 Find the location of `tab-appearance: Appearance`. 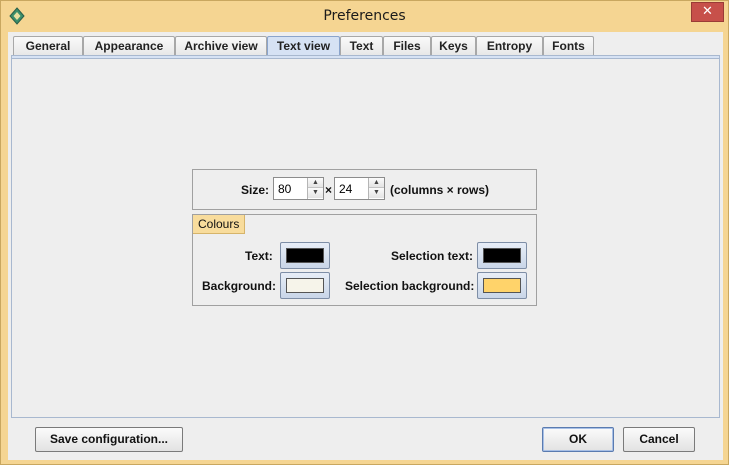

tab-appearance: Appearance is located at coordinates (129, 46).